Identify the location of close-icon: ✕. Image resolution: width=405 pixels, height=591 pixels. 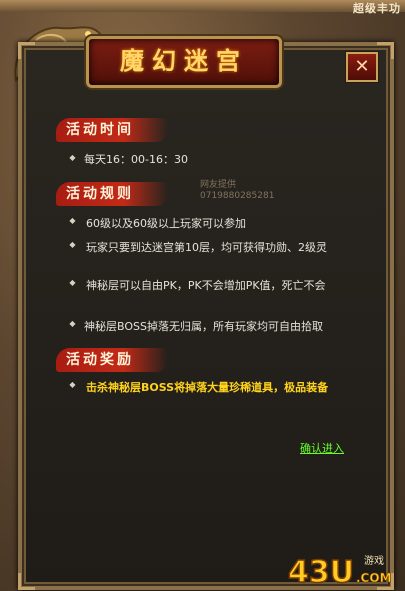
(362, 66).